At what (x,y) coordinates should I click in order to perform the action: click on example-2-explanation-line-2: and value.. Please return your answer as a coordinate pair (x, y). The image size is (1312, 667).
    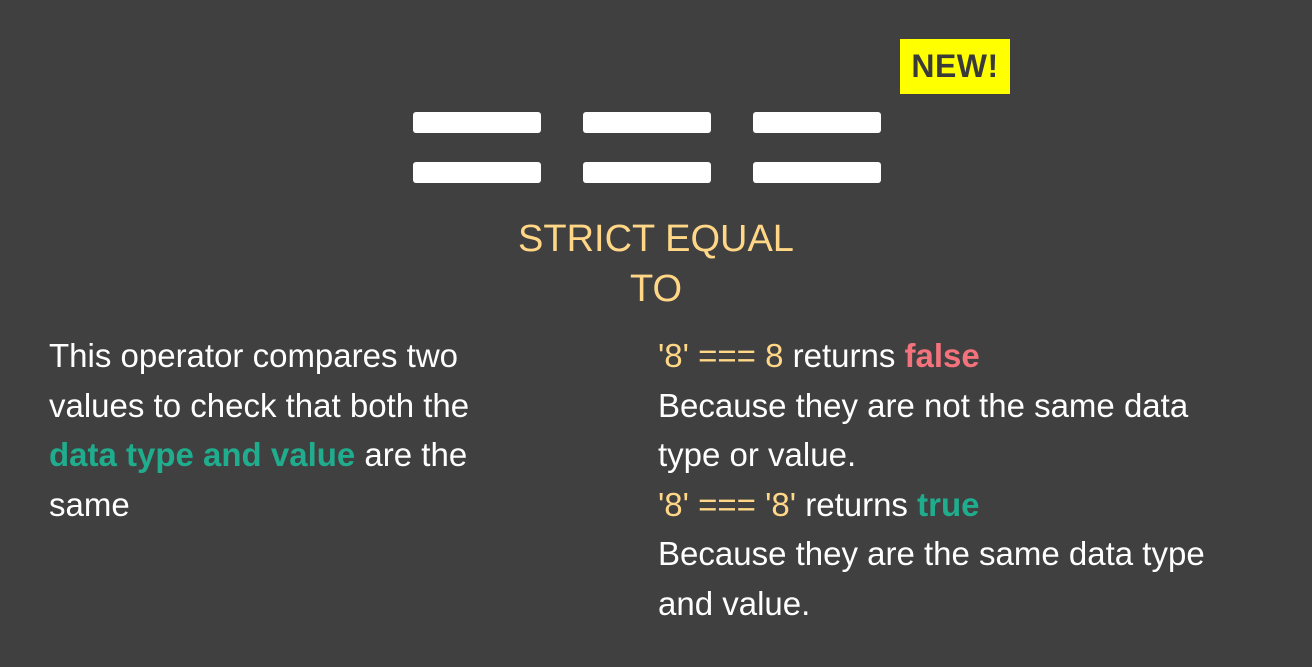
    Looking at the image, I should click on (734, 603).